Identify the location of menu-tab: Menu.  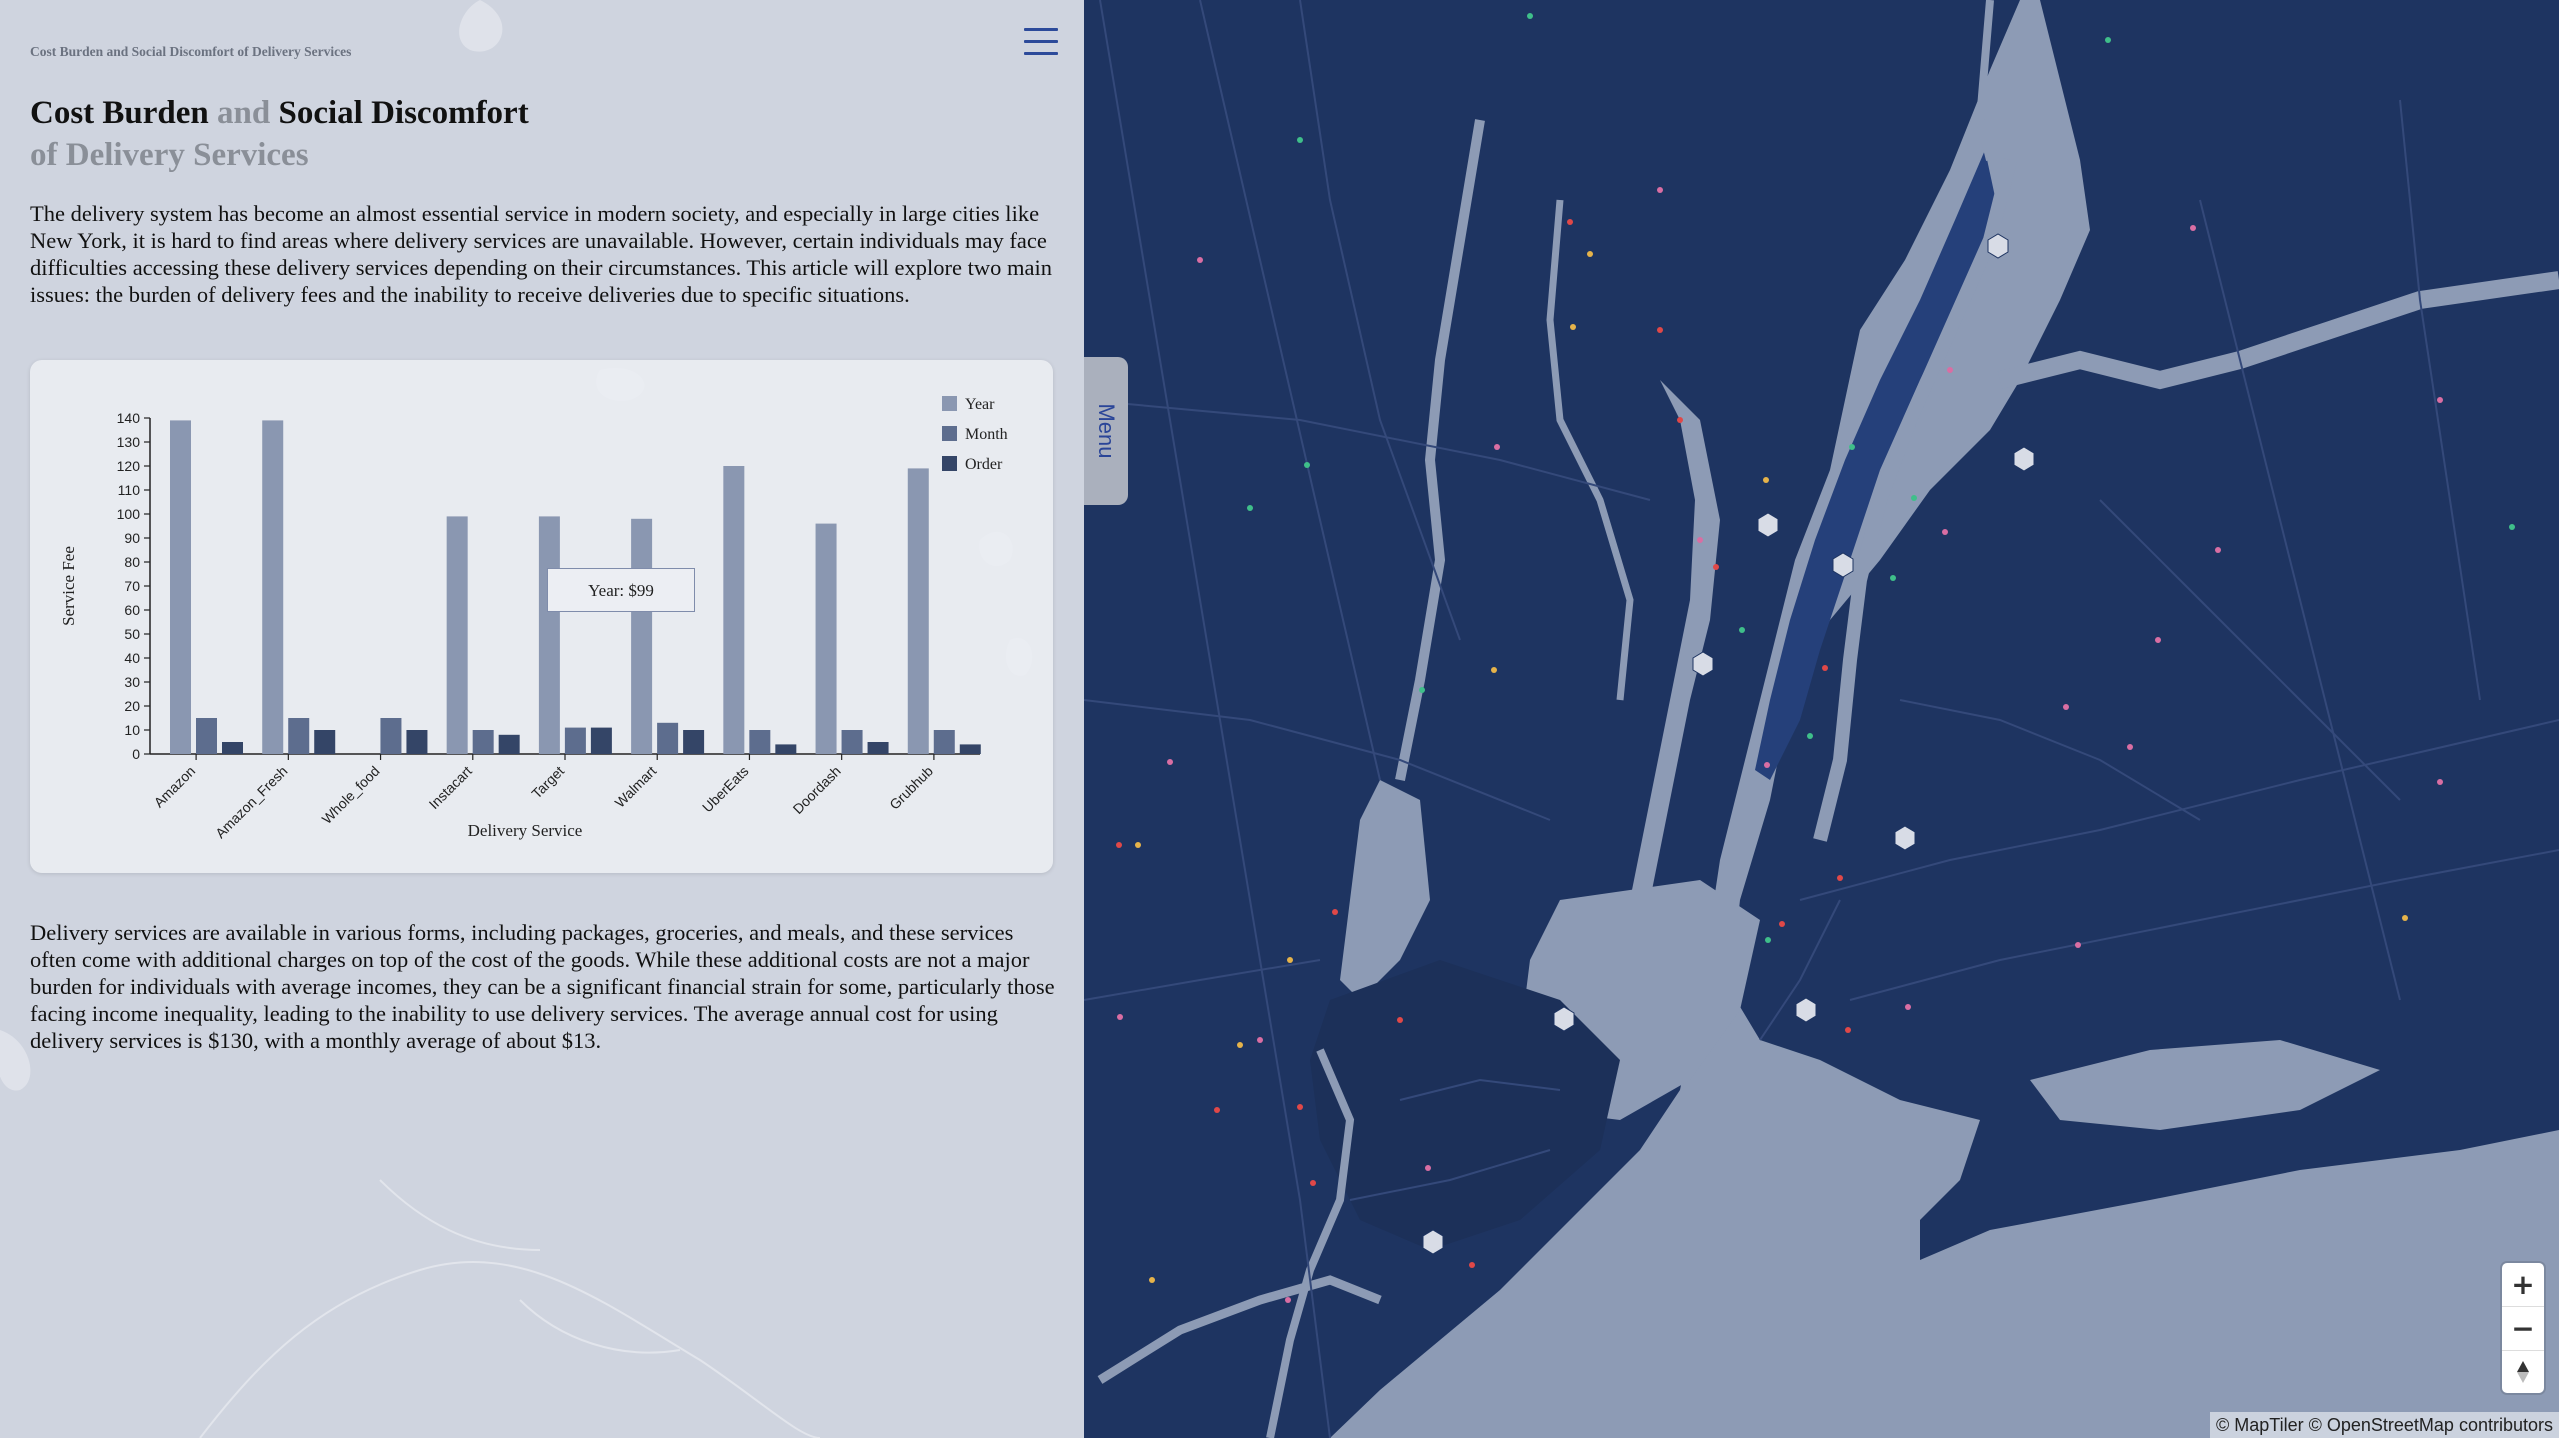
(1106, 431).